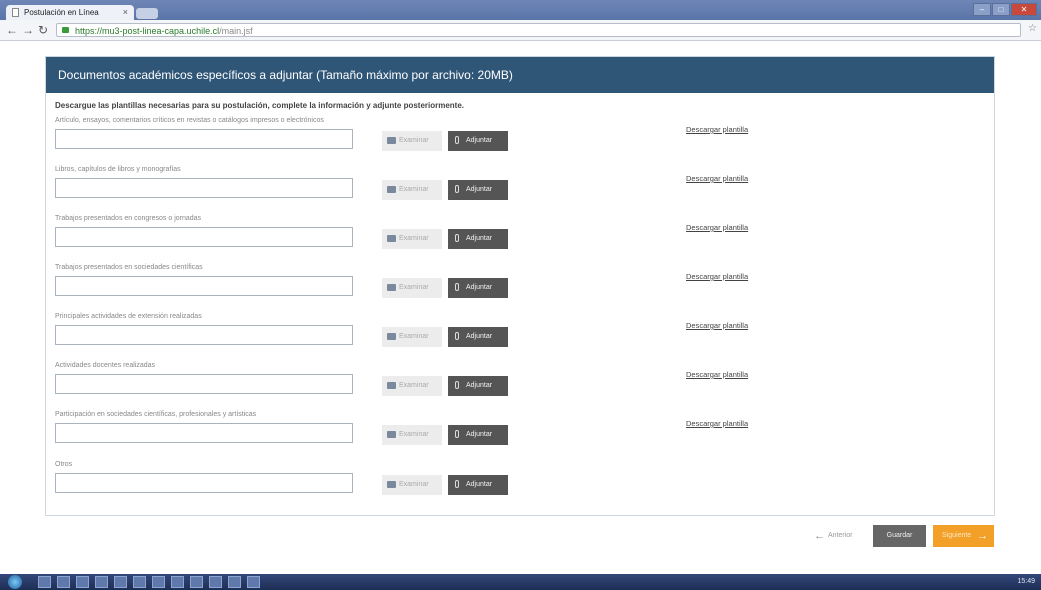 Image resolution: width=1041 pixels, height=590 pixels. Describe the element at coordinates (15, 582) in the screenshot. I see `start-button` at that location.